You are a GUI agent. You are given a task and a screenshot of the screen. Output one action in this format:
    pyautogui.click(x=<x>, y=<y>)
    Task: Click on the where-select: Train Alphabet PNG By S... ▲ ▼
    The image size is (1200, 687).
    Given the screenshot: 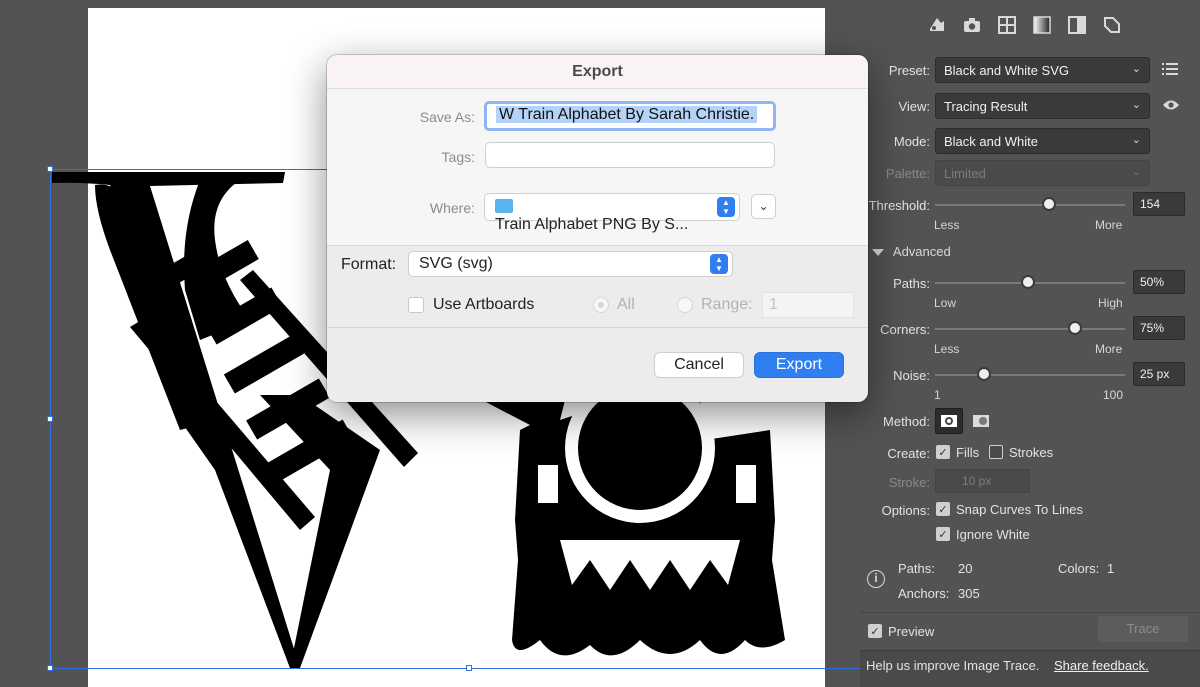 What is the action you would take?
    pyautogui.click(x=612, y=213)
    